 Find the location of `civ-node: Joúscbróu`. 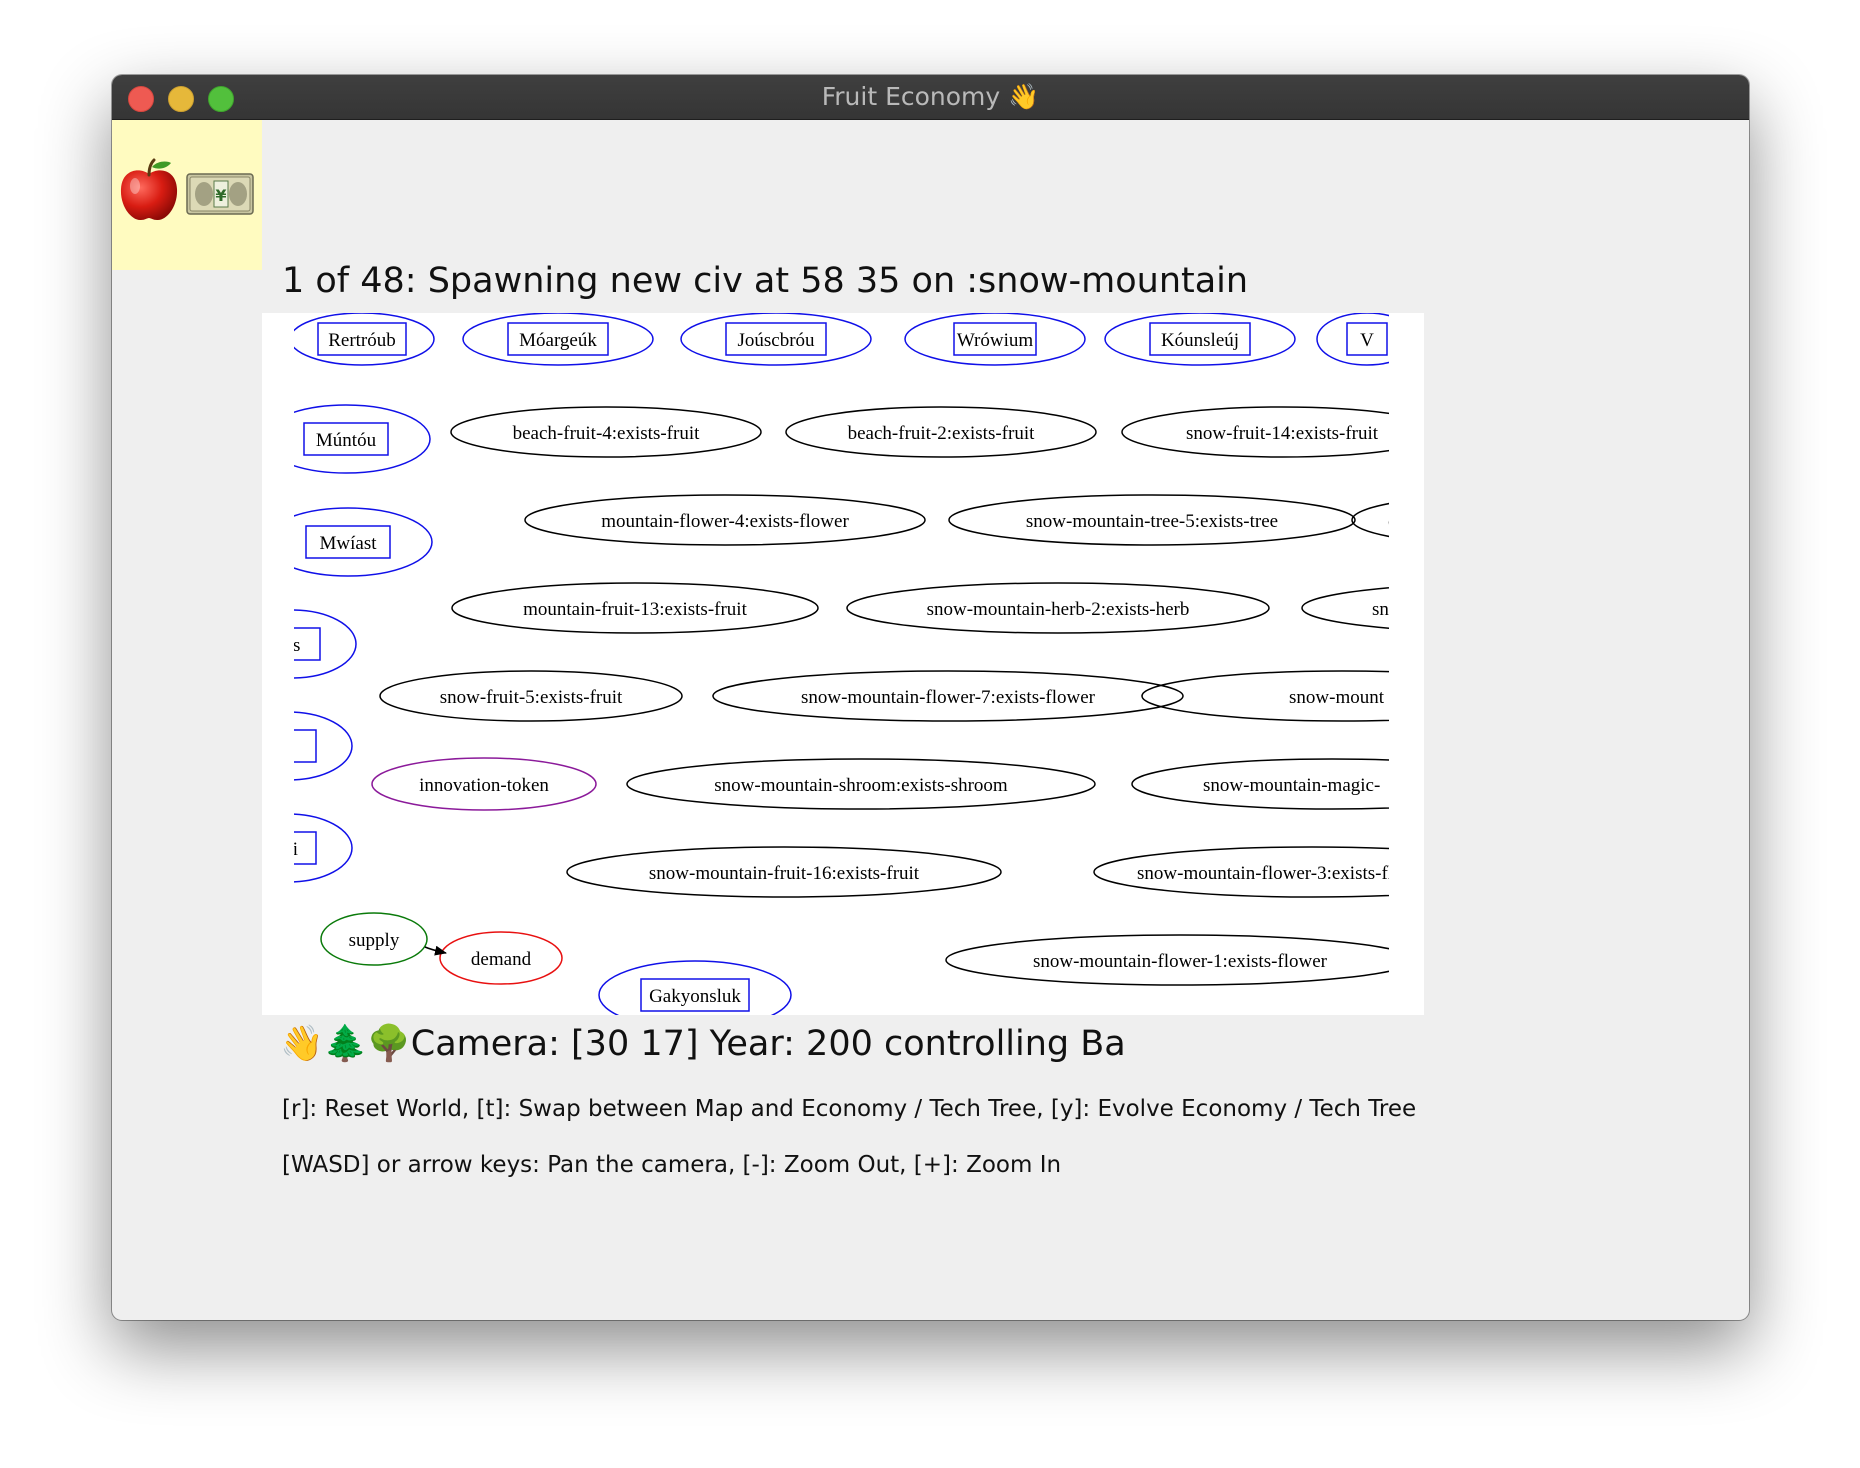

civ-node: Joúscbróu is located at coordinates (776, 339).